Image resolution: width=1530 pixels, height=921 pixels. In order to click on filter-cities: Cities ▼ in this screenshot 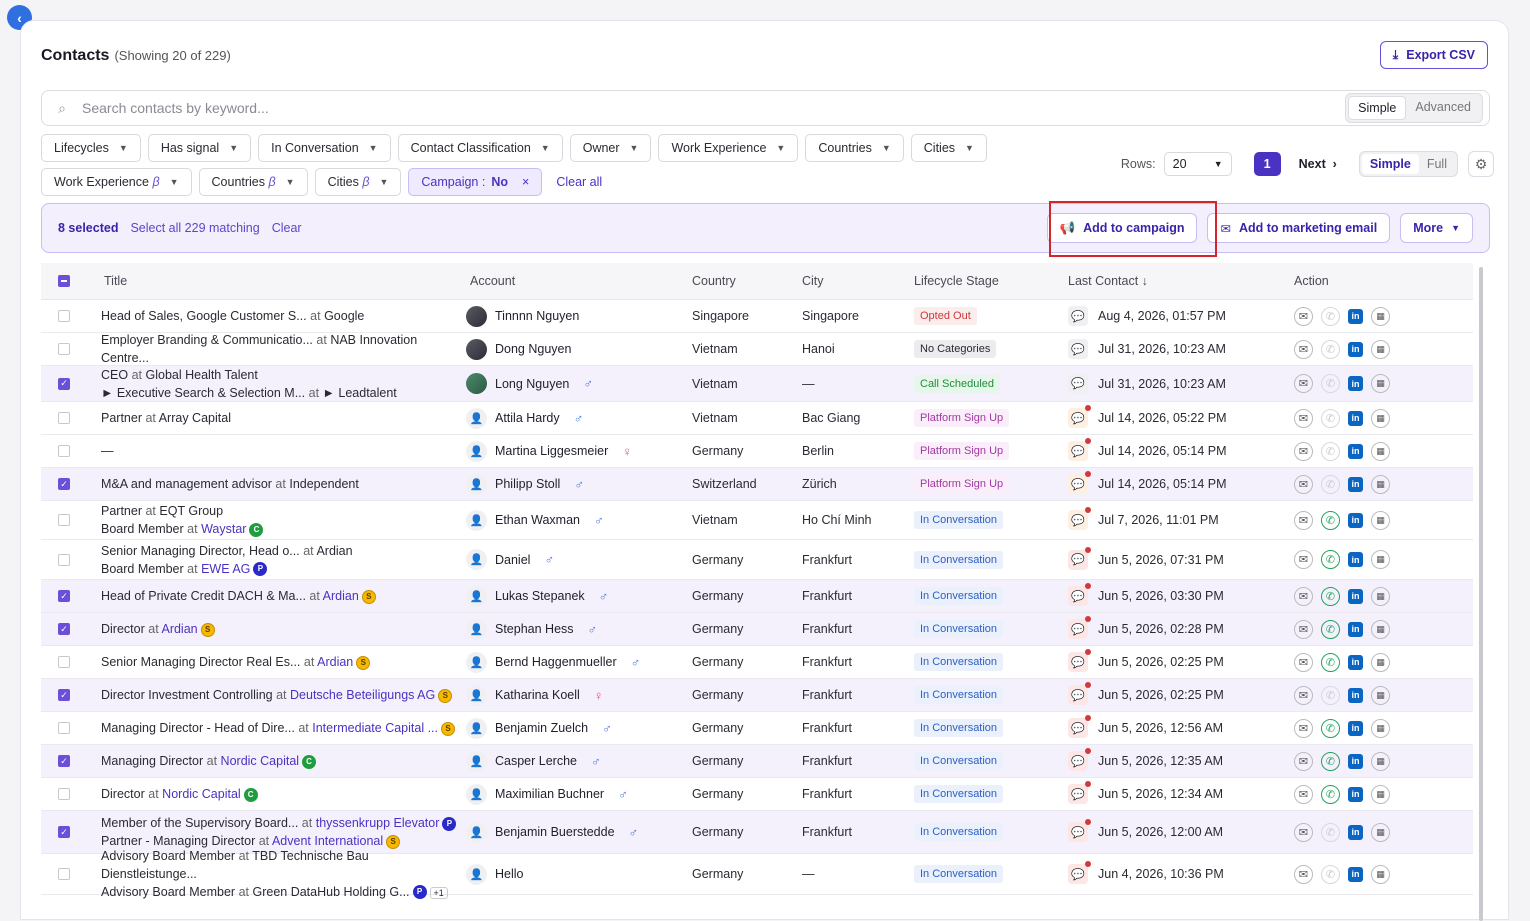, I will do `click(948, 148)`.